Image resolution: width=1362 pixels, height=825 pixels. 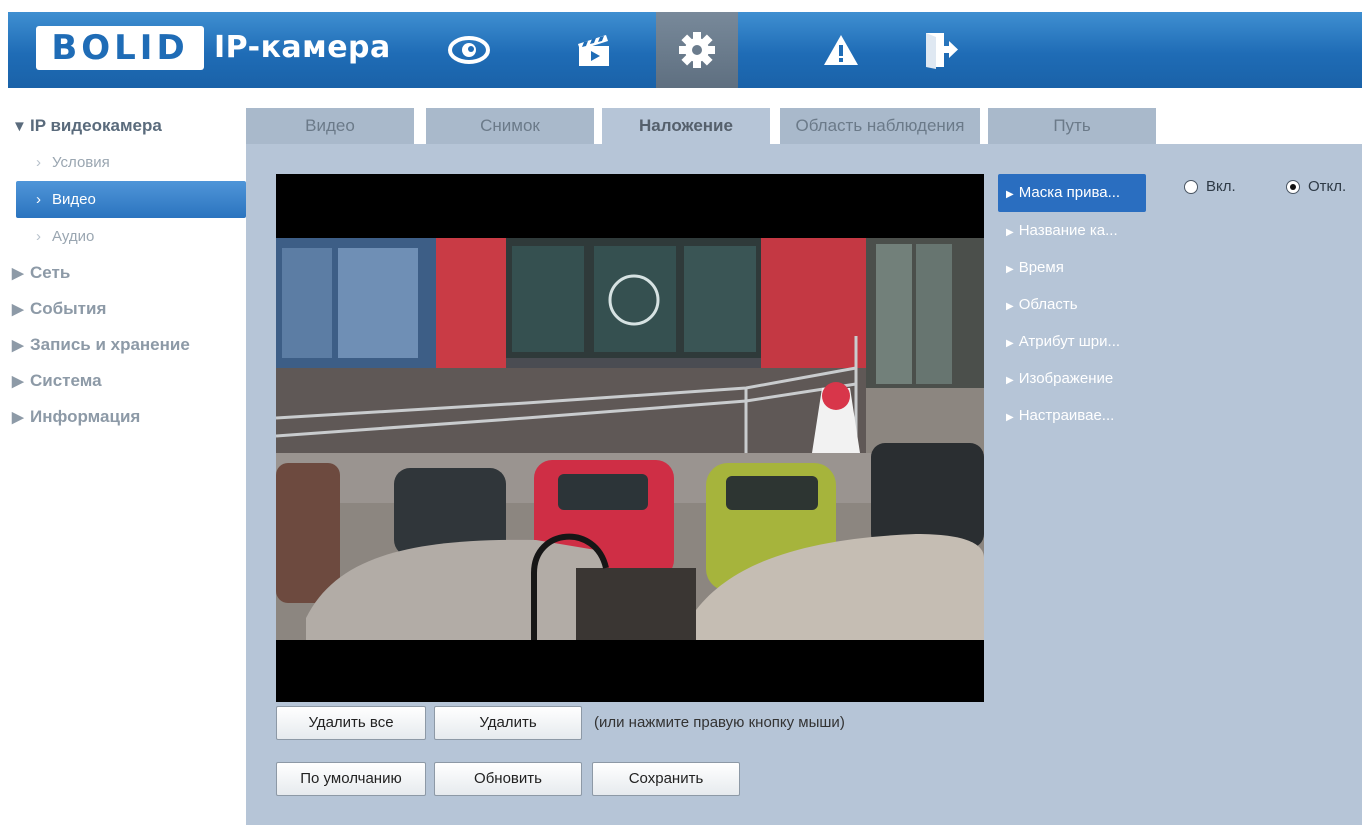 What do you see at coordinates (81, 162) in the screenshot?
I see `sidebar-item-label: Условия` at bounding box center [81, 162].